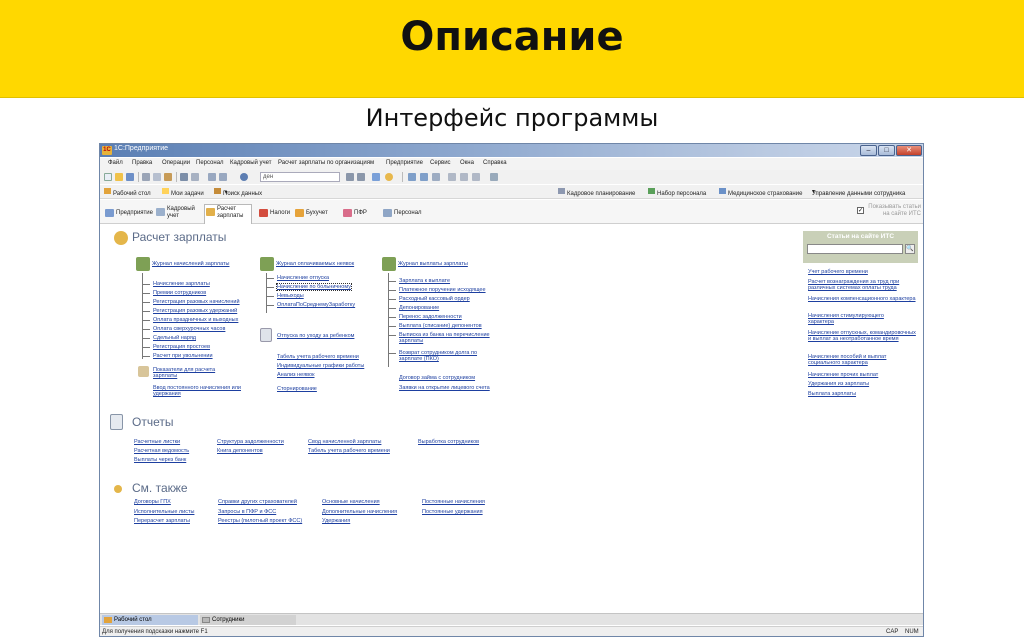 This screenshot has height=640, width=1024. I want to click on link-col2-item: Невыходы, so click(285, 296).